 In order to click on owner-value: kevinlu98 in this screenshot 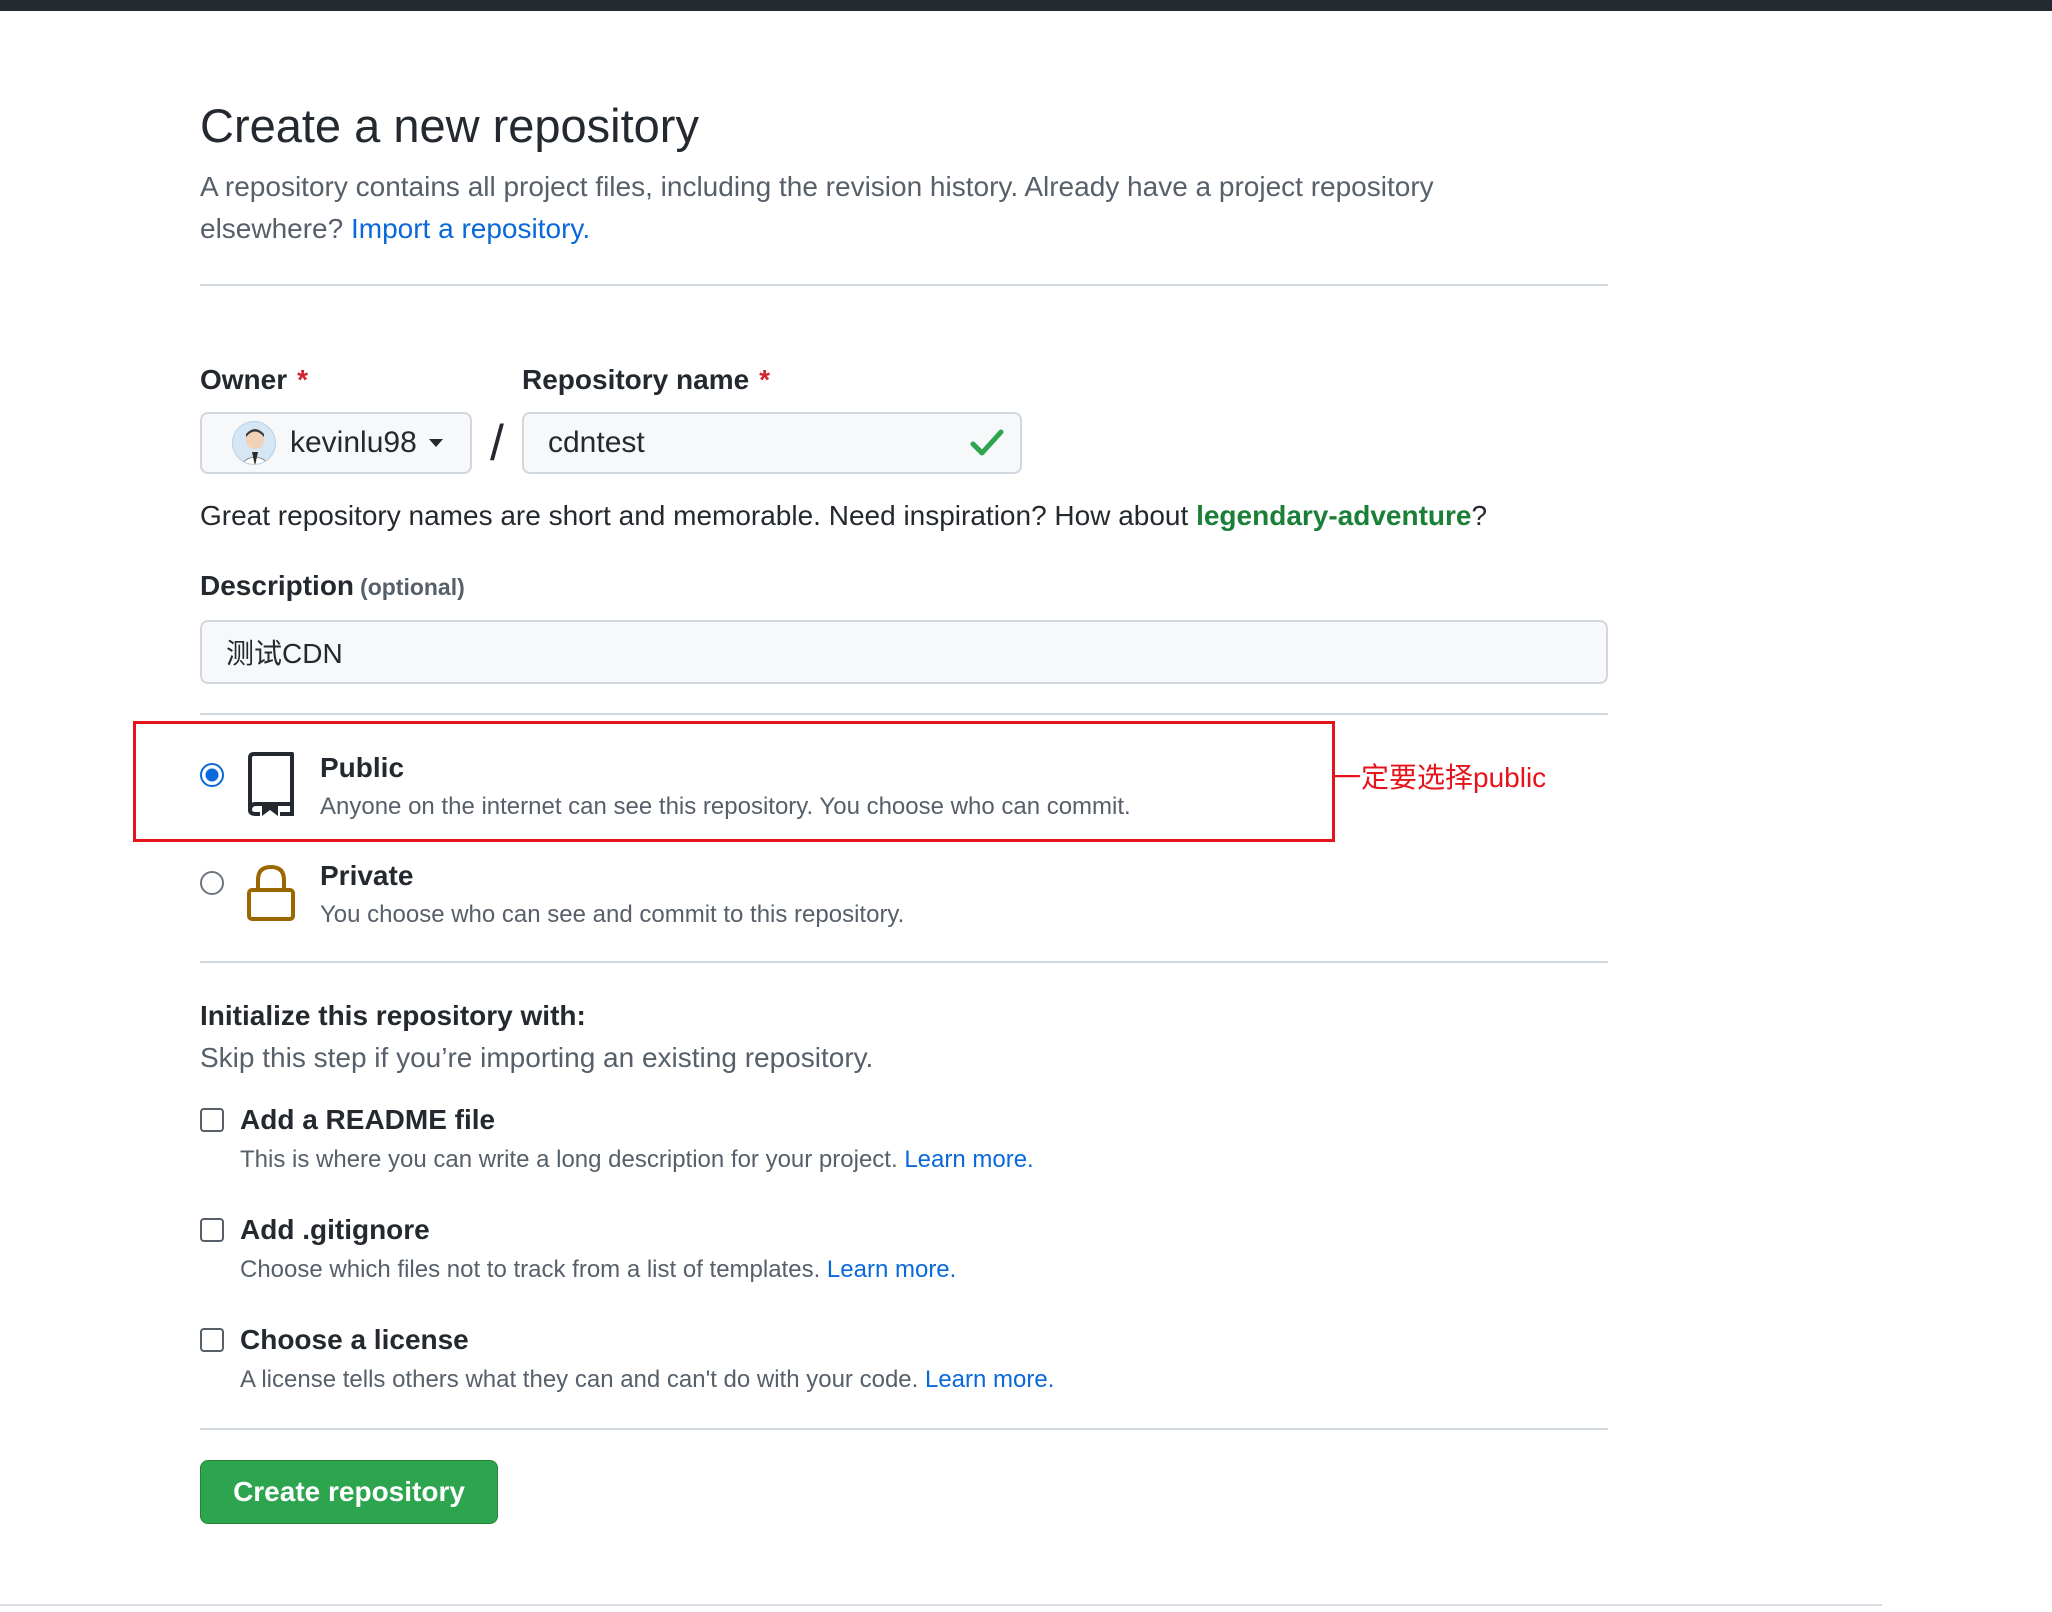, I will do `click(353, 442)`.